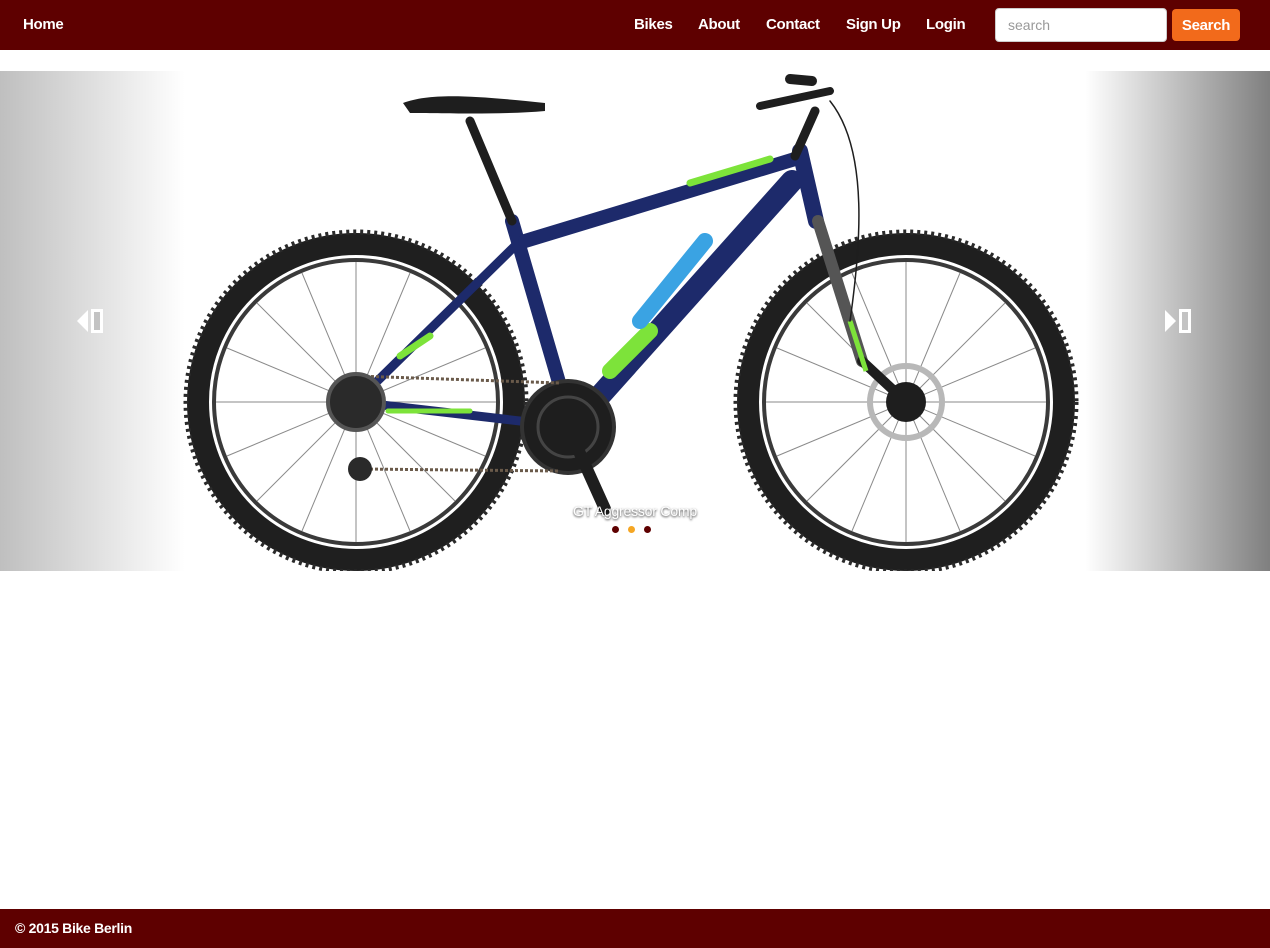  Describe the element at coordinates (43, 24) in the screenshot. I see `nav-home-link: Home` at that location.